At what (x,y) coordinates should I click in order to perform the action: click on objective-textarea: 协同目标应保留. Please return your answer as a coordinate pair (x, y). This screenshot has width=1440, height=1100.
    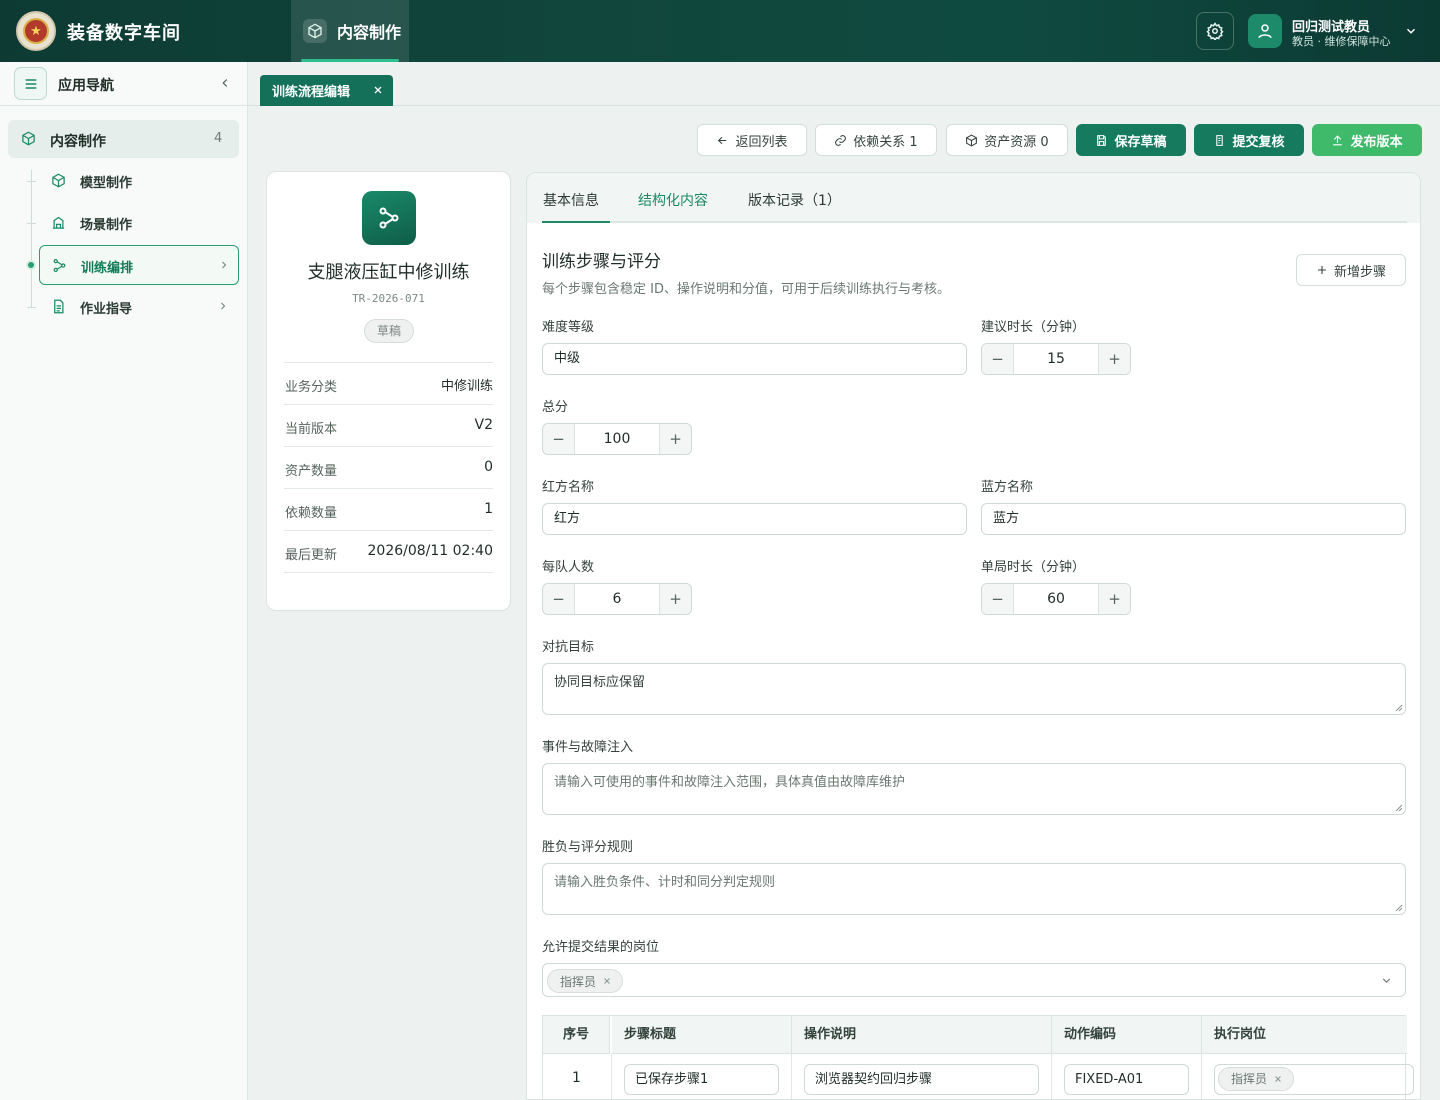
    Looking at the image, I should click on (974, 689).